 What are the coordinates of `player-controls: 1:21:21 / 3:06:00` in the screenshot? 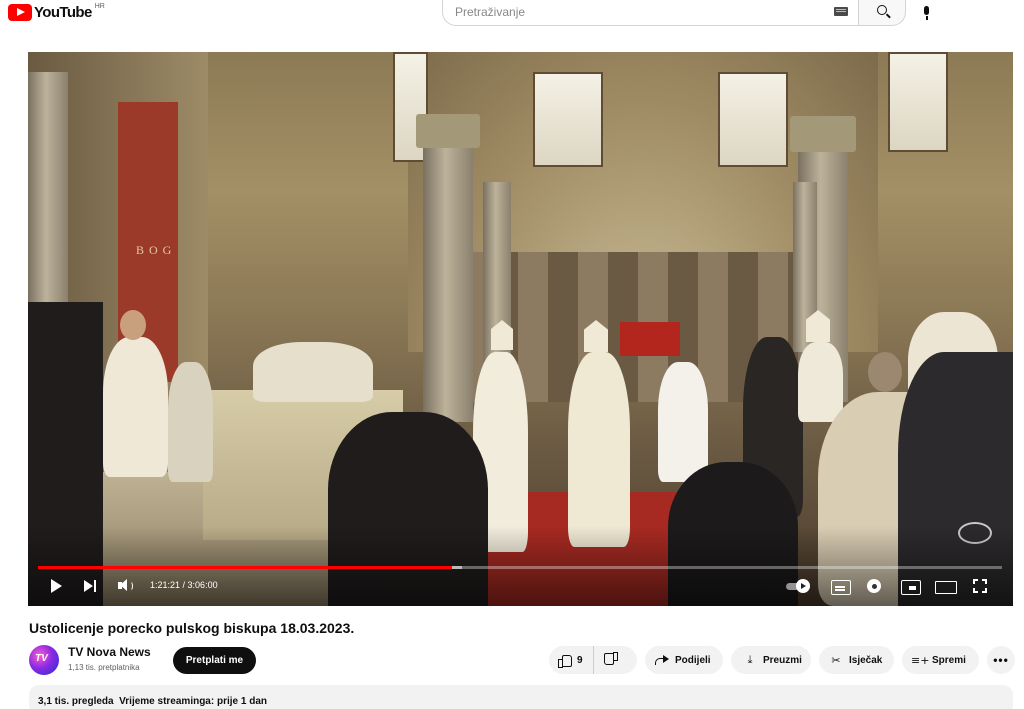 It's located at (520, 586).